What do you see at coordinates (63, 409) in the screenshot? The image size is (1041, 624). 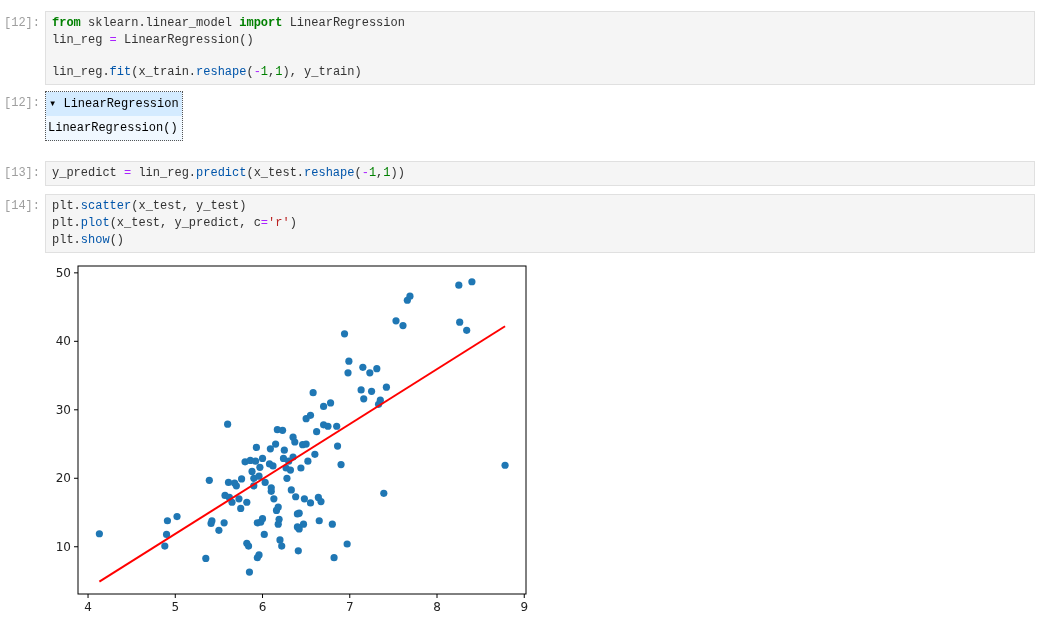 I see `tick-label: 30` at bounding box center [63, 409].